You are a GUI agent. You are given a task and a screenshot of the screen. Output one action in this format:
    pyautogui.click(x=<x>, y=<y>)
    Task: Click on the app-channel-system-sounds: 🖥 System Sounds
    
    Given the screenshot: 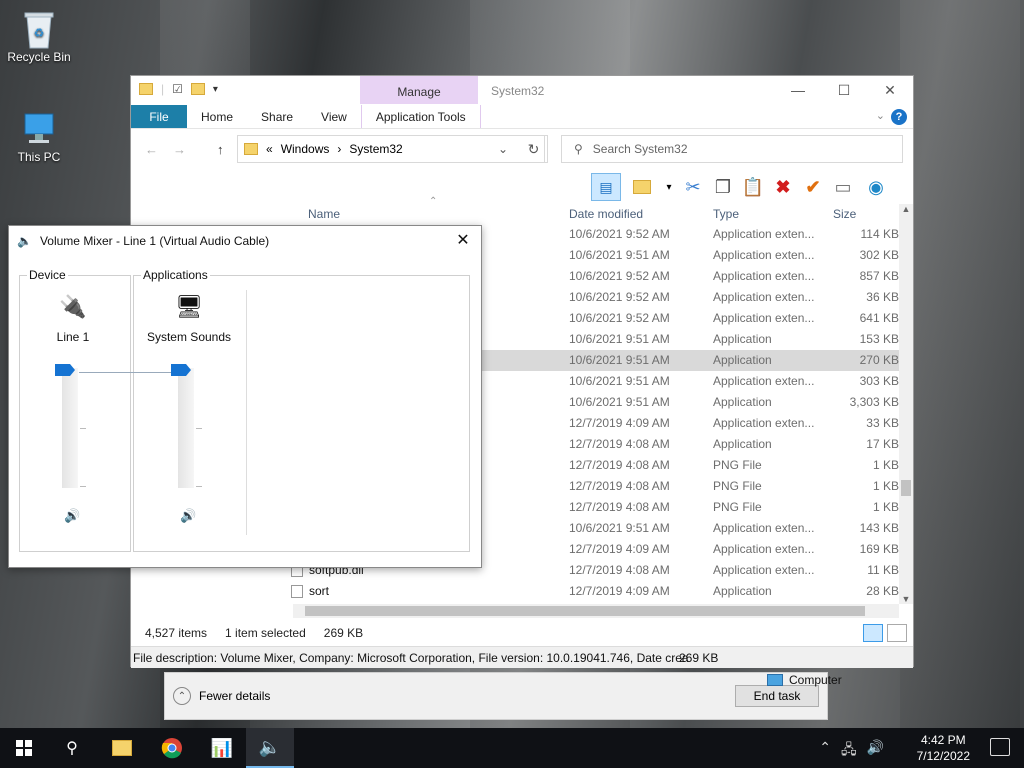 What is the action you would take?
    pyautogui.click(x=189, y=319)
    